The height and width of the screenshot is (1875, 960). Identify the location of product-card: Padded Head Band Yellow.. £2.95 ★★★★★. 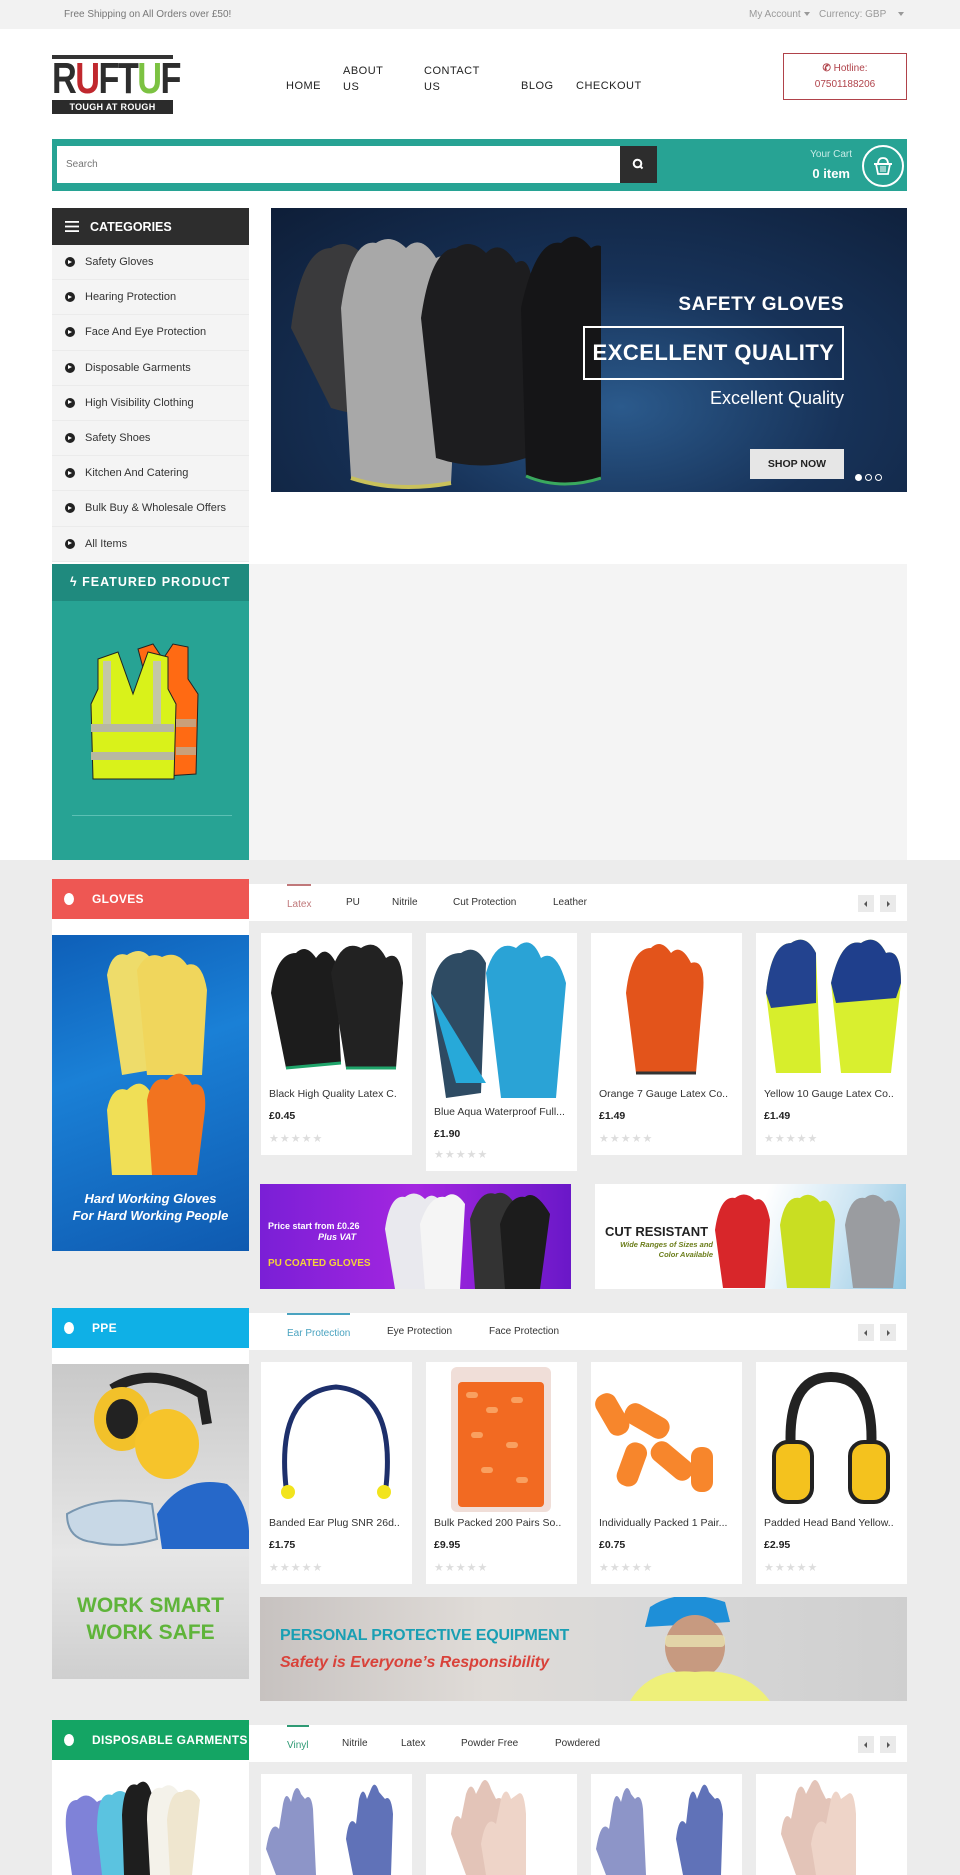
(831, 1473).